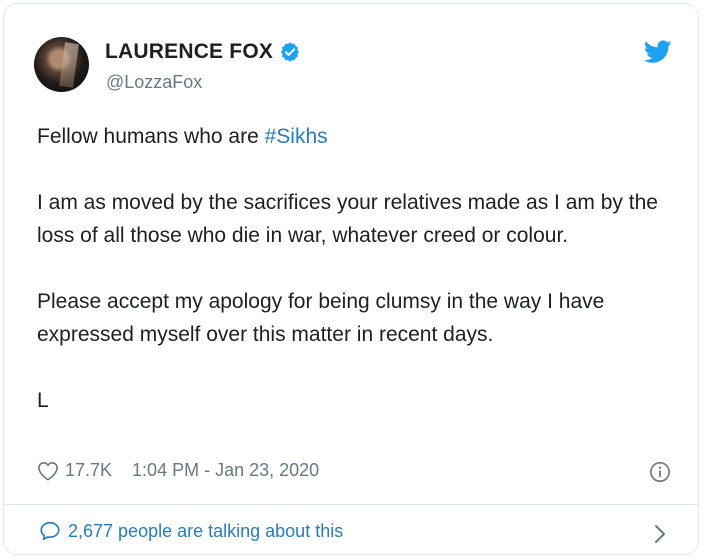 This screenshot has width=704, height=560. I want to click on author-row: LAURENCE FOX, so click(203, 52).